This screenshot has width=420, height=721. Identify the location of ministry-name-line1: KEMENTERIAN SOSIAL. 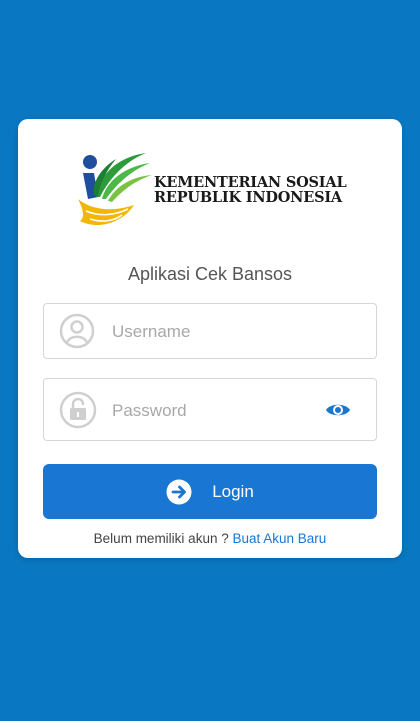
(250, 182).